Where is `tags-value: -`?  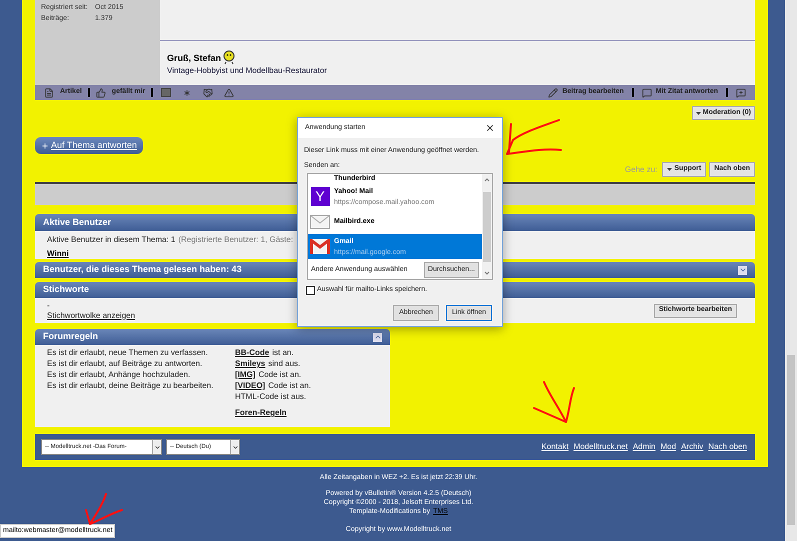 tags-value: - is located at coordinates (49, 305).